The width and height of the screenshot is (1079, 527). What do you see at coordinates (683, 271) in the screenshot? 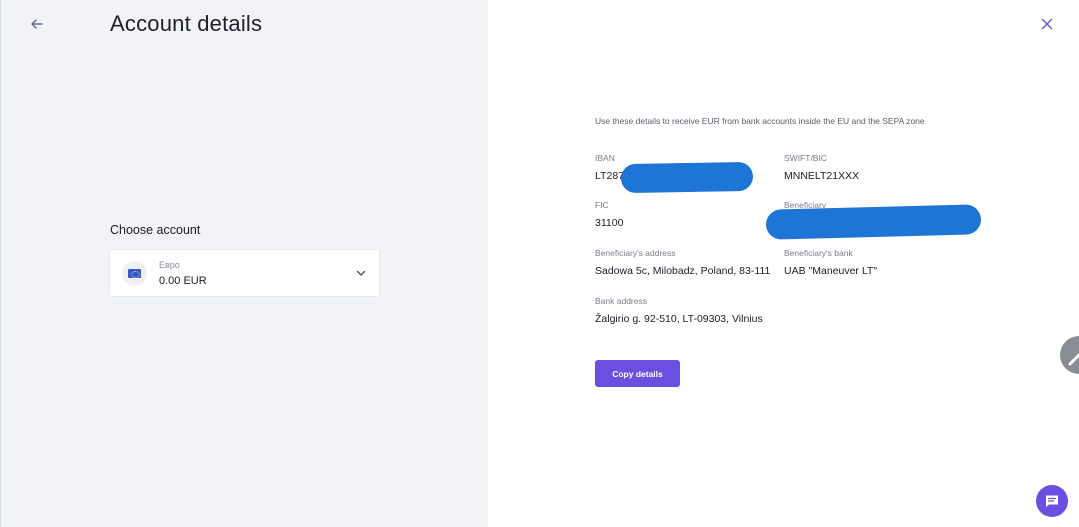
I see `beneficiary-address-value: Sadowa 5c, Milobadz, Poland, 83-111` at bounding box center [683, 271].